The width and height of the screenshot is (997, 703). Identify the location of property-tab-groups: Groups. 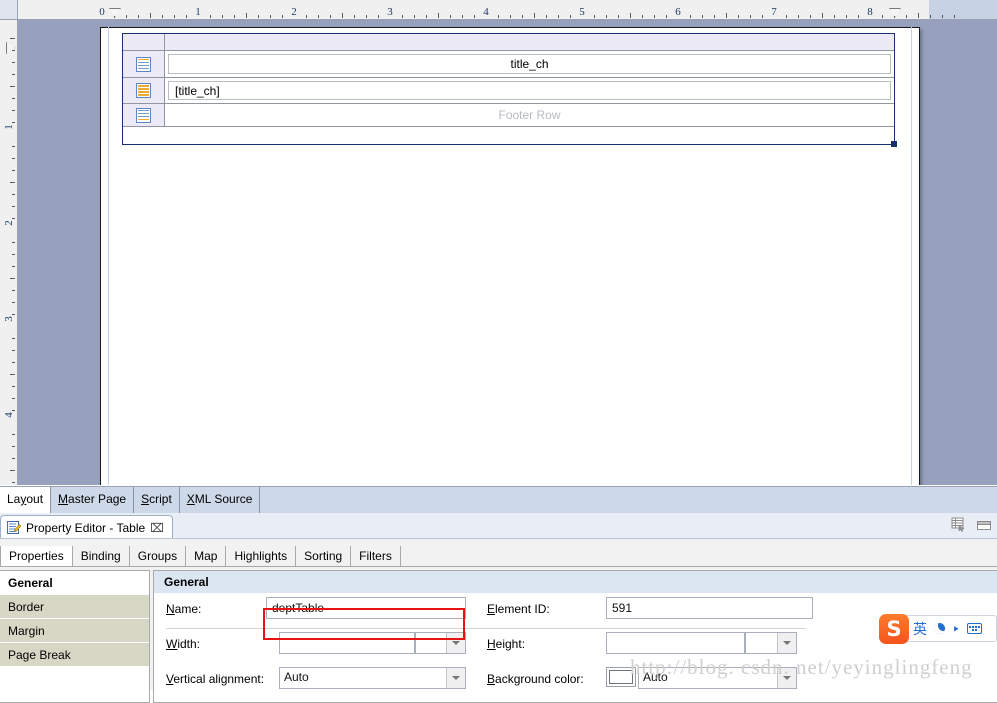
(158, 556).